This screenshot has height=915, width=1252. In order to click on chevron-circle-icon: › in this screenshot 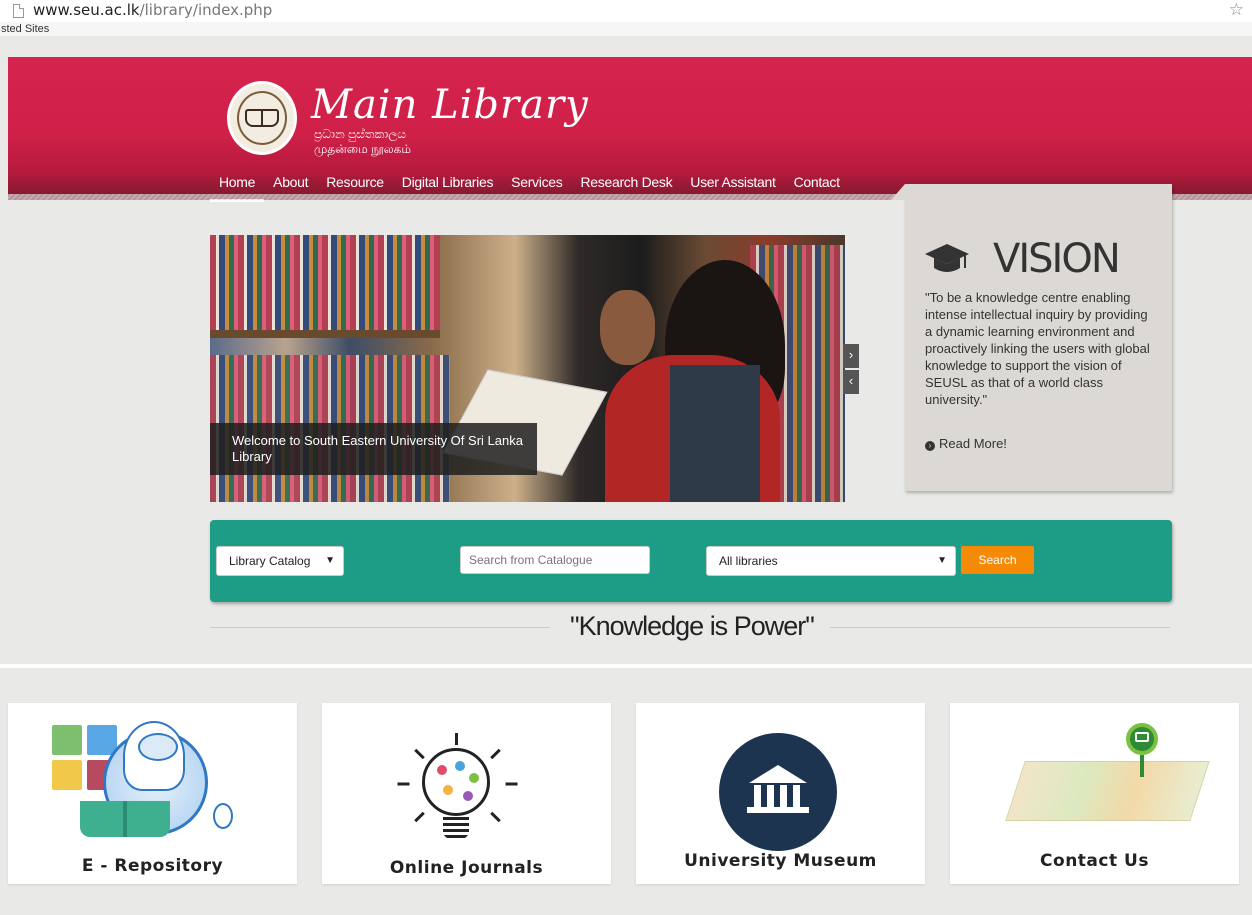, I will do `click(930, 446)`.